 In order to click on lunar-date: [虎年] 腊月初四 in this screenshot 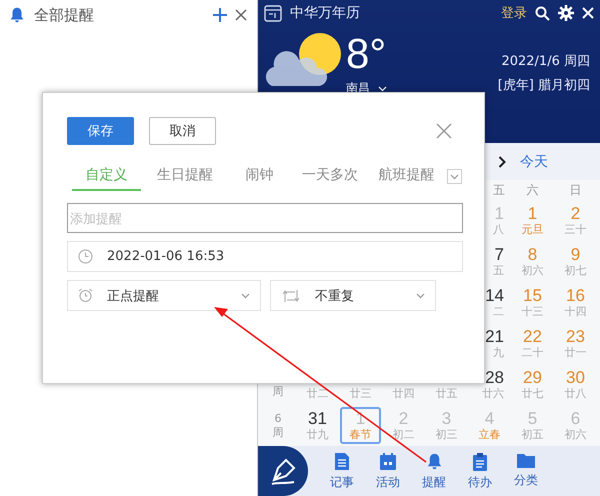, I will do `click(544, 85)`.